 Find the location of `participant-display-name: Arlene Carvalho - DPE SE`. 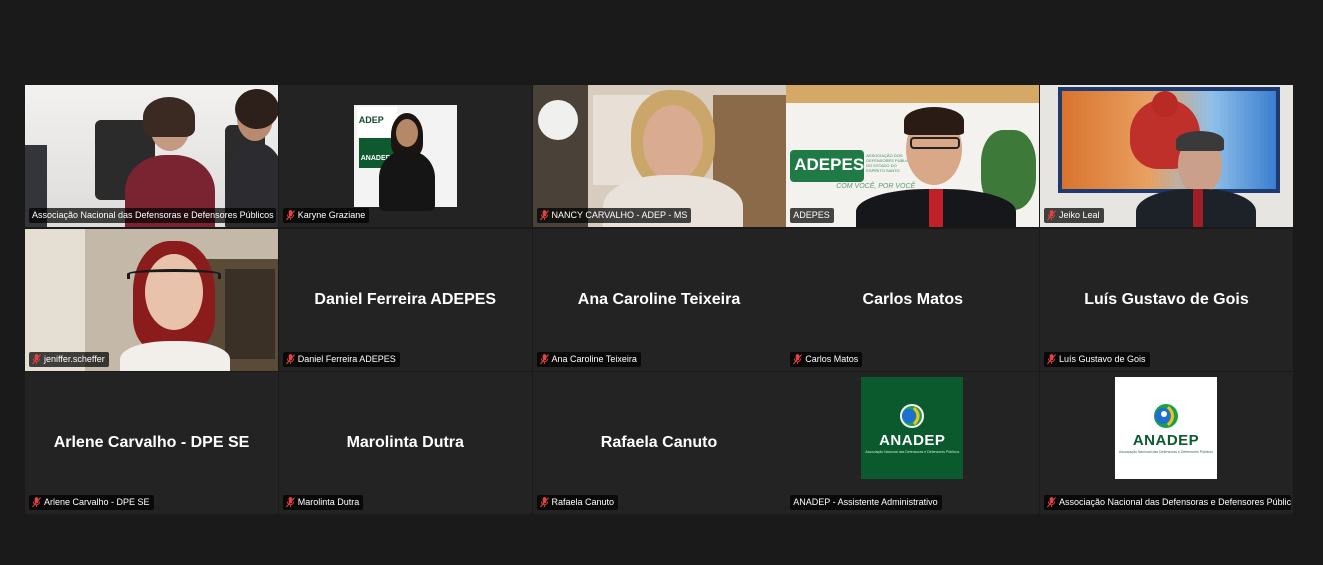

participant-display-name: Arlene Carvalho - DPE SE is located at coordinates (151, 442).